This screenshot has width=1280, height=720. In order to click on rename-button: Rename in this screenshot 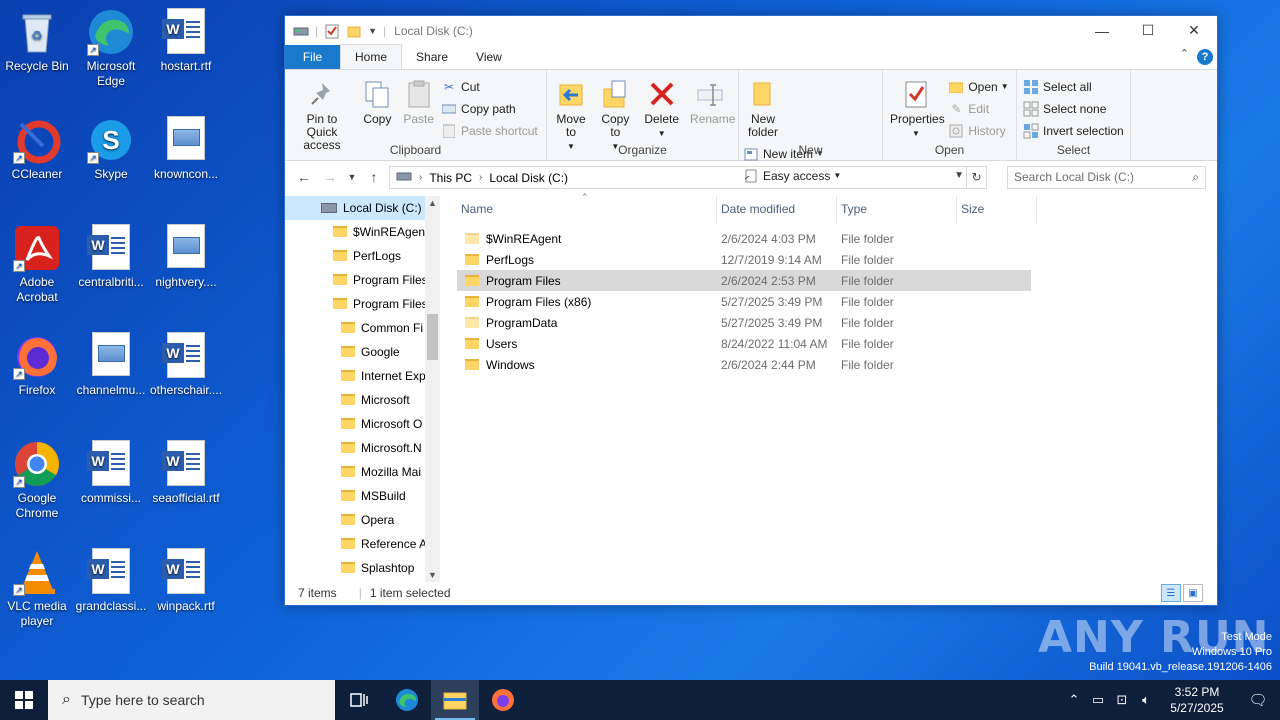, I will do `click(711, 101)`.